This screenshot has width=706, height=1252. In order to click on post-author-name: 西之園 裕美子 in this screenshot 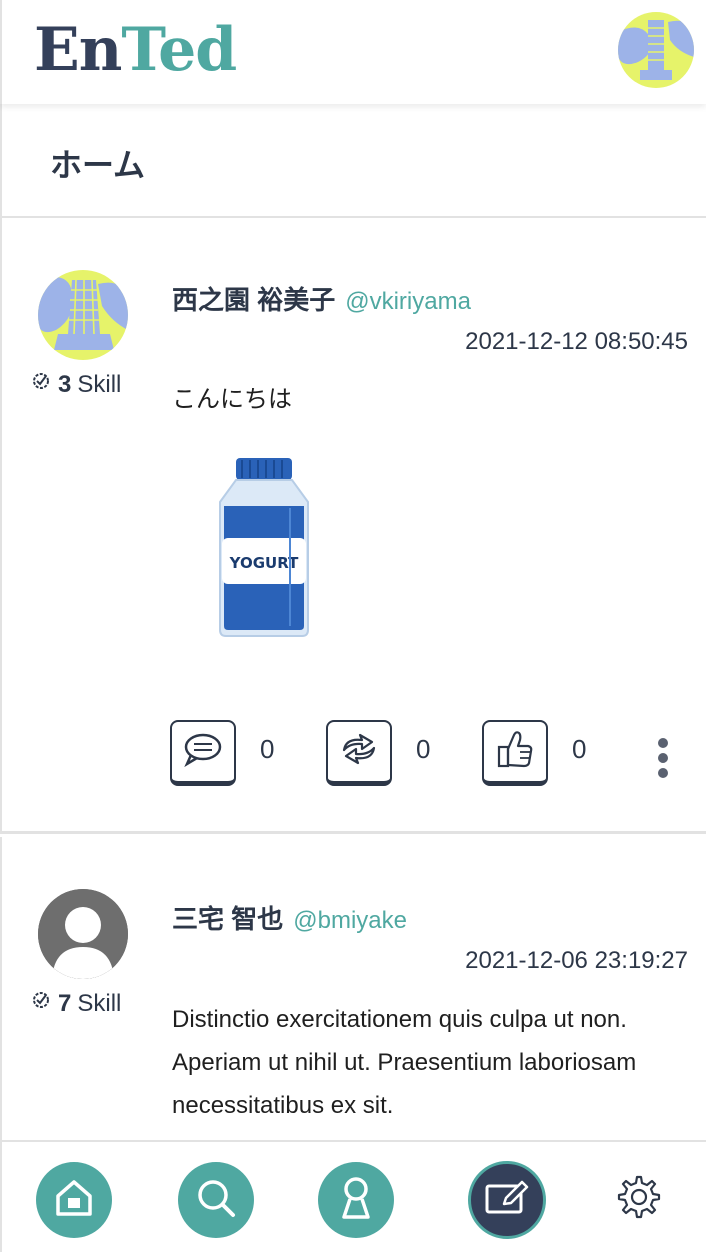, I will do `click(253, 298)`.